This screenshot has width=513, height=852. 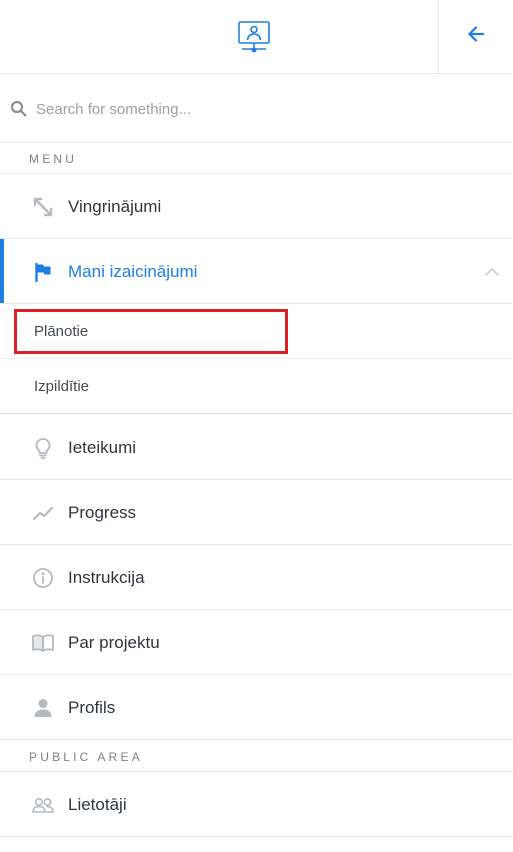 What do you see at coordinates (102, 447) in the screenshot?
I see `menu-item-label: Ieteikumi` at bounding box center [102, 447].